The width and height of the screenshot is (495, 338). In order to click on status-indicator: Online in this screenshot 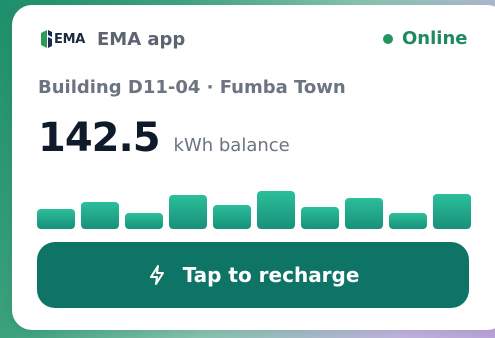, I will do `click(425, 38)`.